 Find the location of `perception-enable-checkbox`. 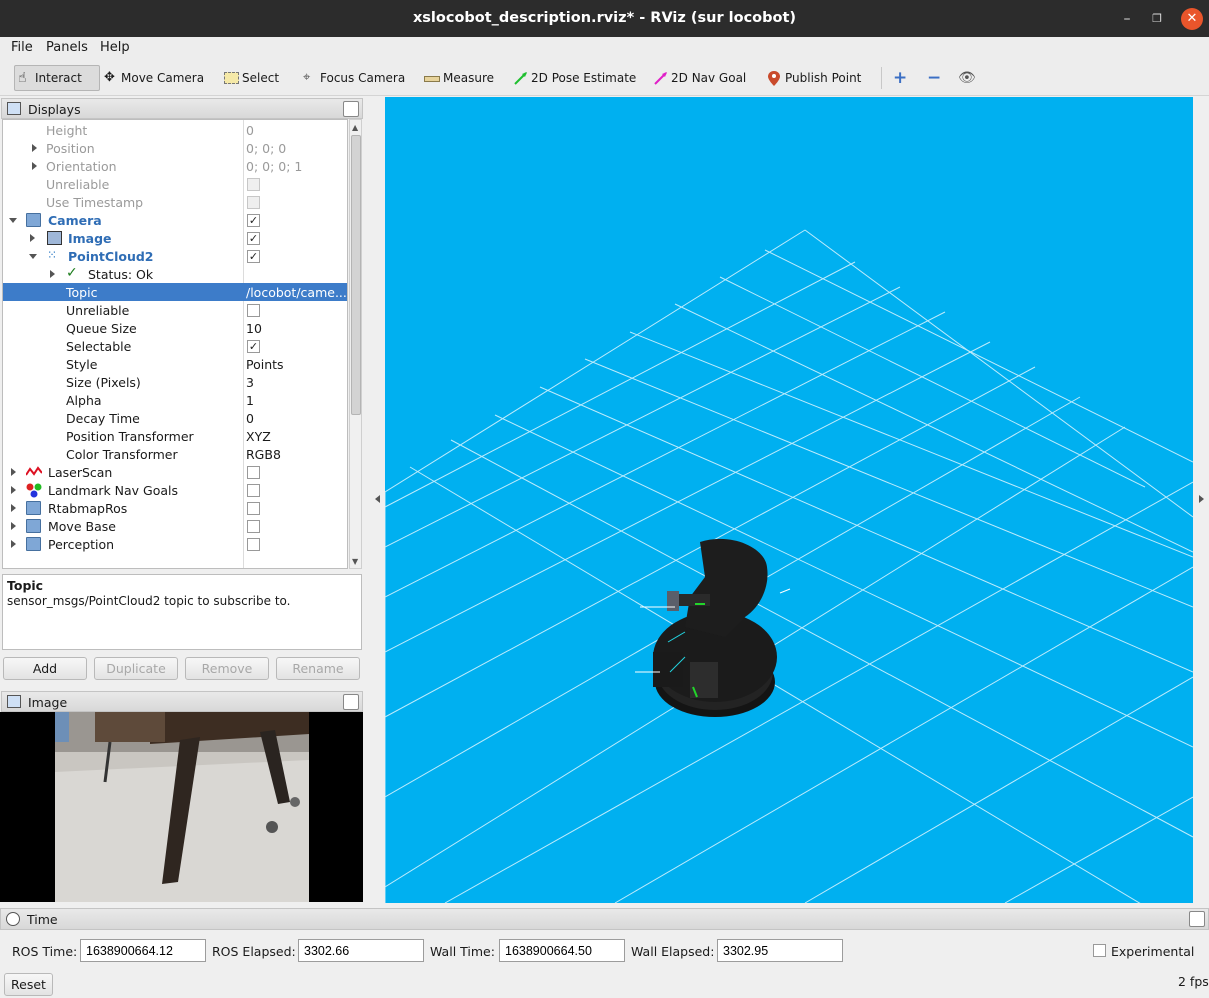

perception-enable-checkbox is located at coordinates (253, 544).